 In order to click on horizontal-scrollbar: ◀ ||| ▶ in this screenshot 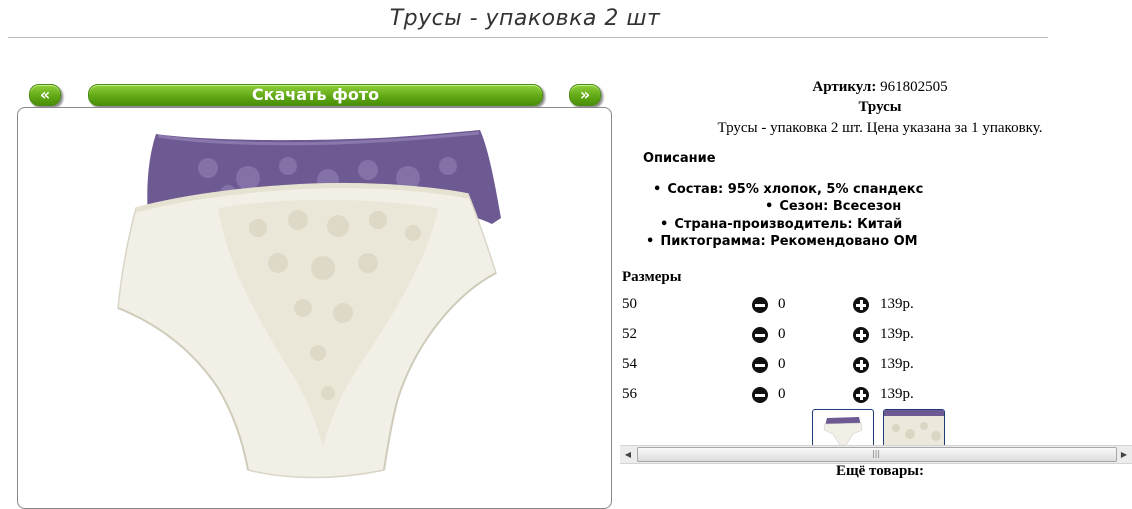, I will do `click(876, 454)`.